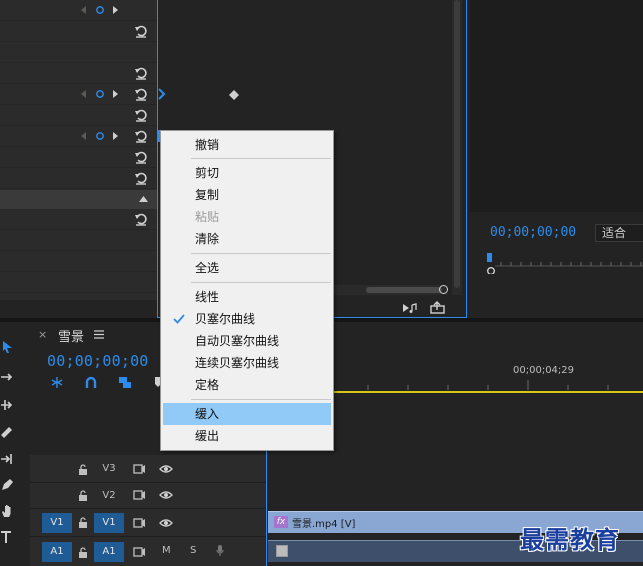  Describe the element at coordinates (78, 199) in the screenshot. I see `effect-section-header` at that location.